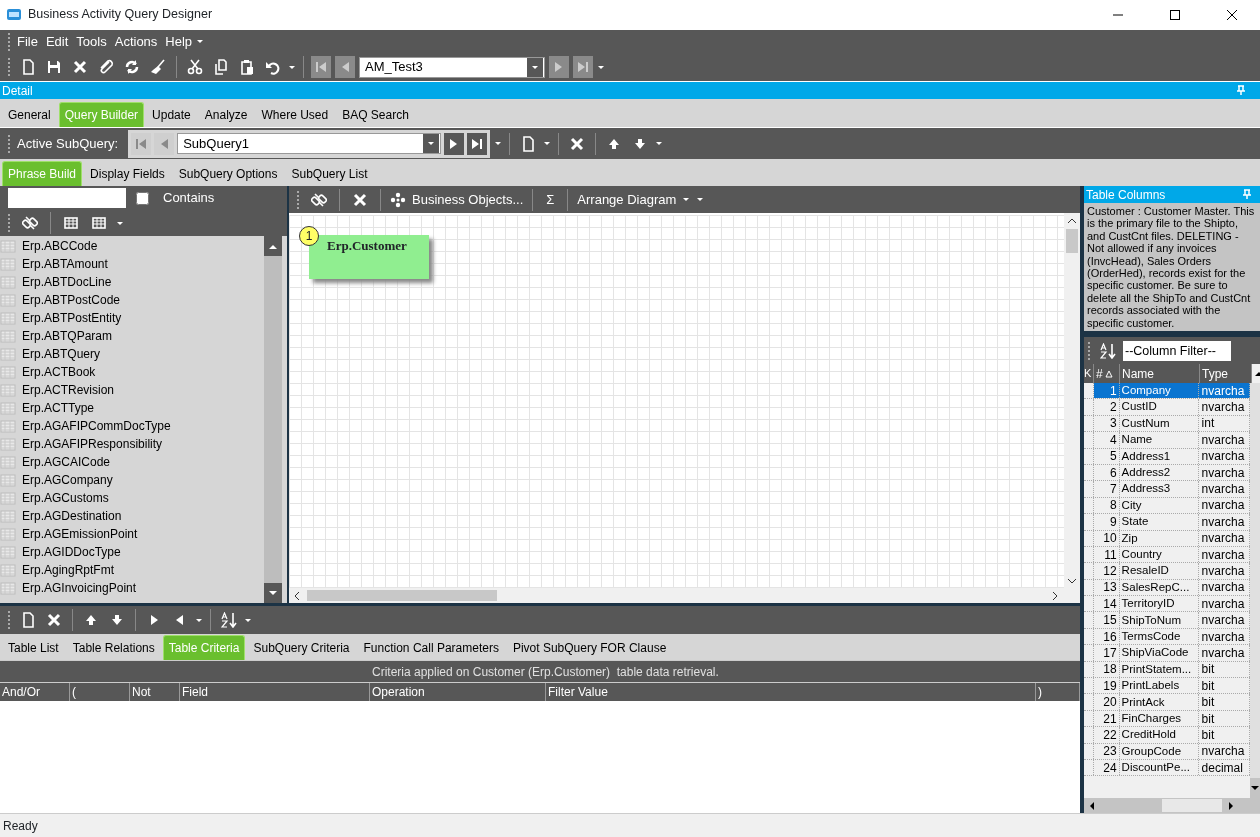 The image size is (1260, 837). What do you see at coordinates (1159, 735) in the screenshot?
I see `column-name: CreditHold` at bounding box center [1159, 735].